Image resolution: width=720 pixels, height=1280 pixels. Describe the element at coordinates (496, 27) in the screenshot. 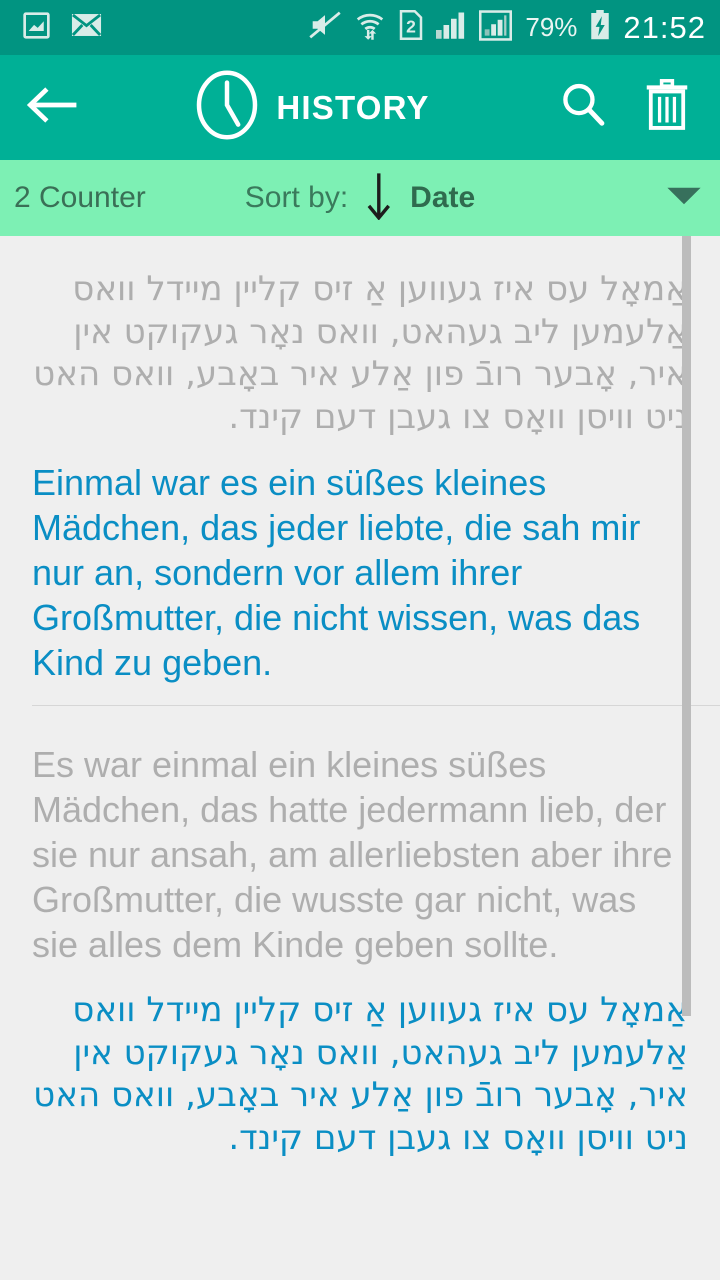

I see `signal-boxed-icon` at that location.